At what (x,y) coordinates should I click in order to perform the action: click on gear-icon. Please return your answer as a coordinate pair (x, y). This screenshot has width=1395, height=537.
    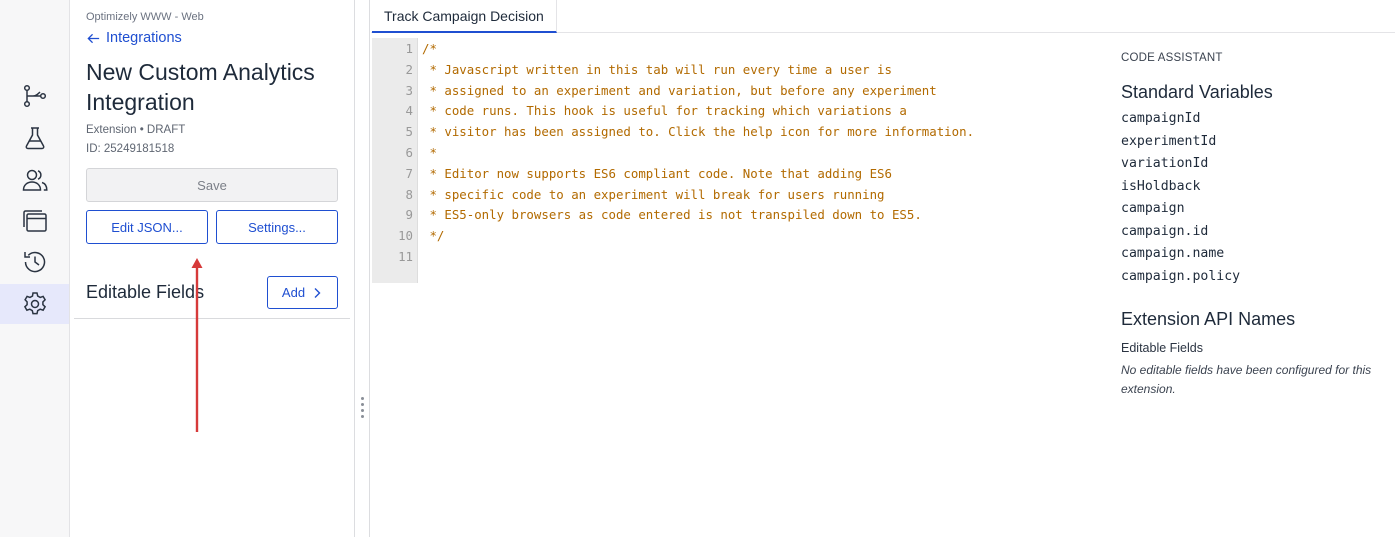
    Looking at the image, I should click on (34, 303).